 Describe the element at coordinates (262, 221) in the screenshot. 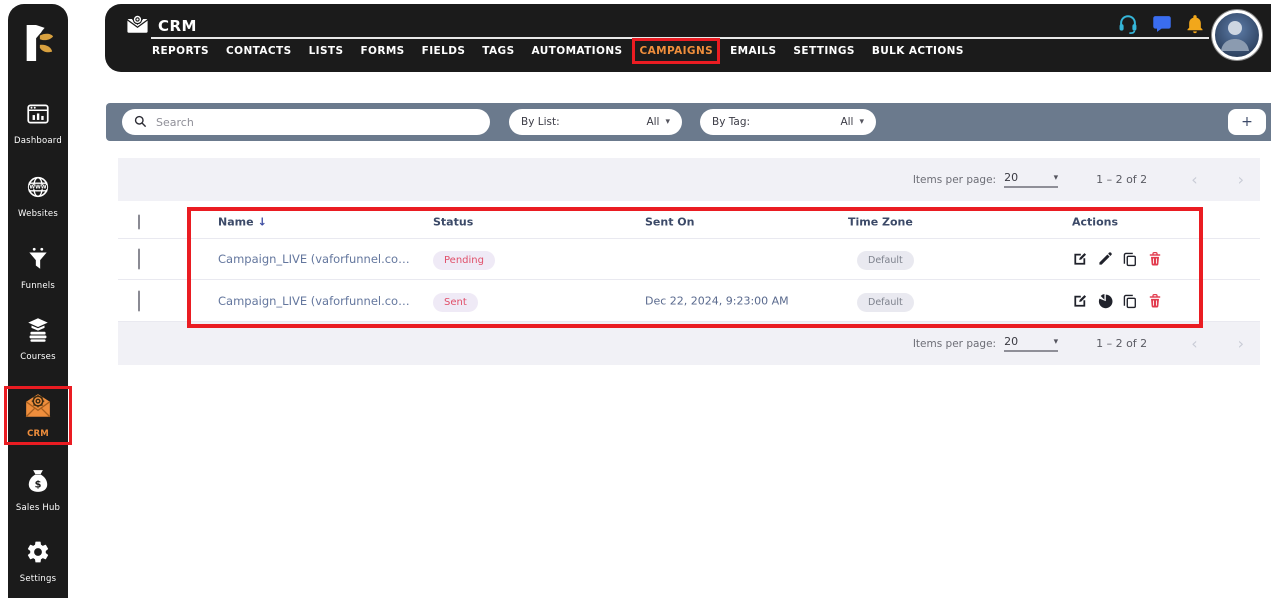

I see `sort-descending-icon: ↓` at that location.